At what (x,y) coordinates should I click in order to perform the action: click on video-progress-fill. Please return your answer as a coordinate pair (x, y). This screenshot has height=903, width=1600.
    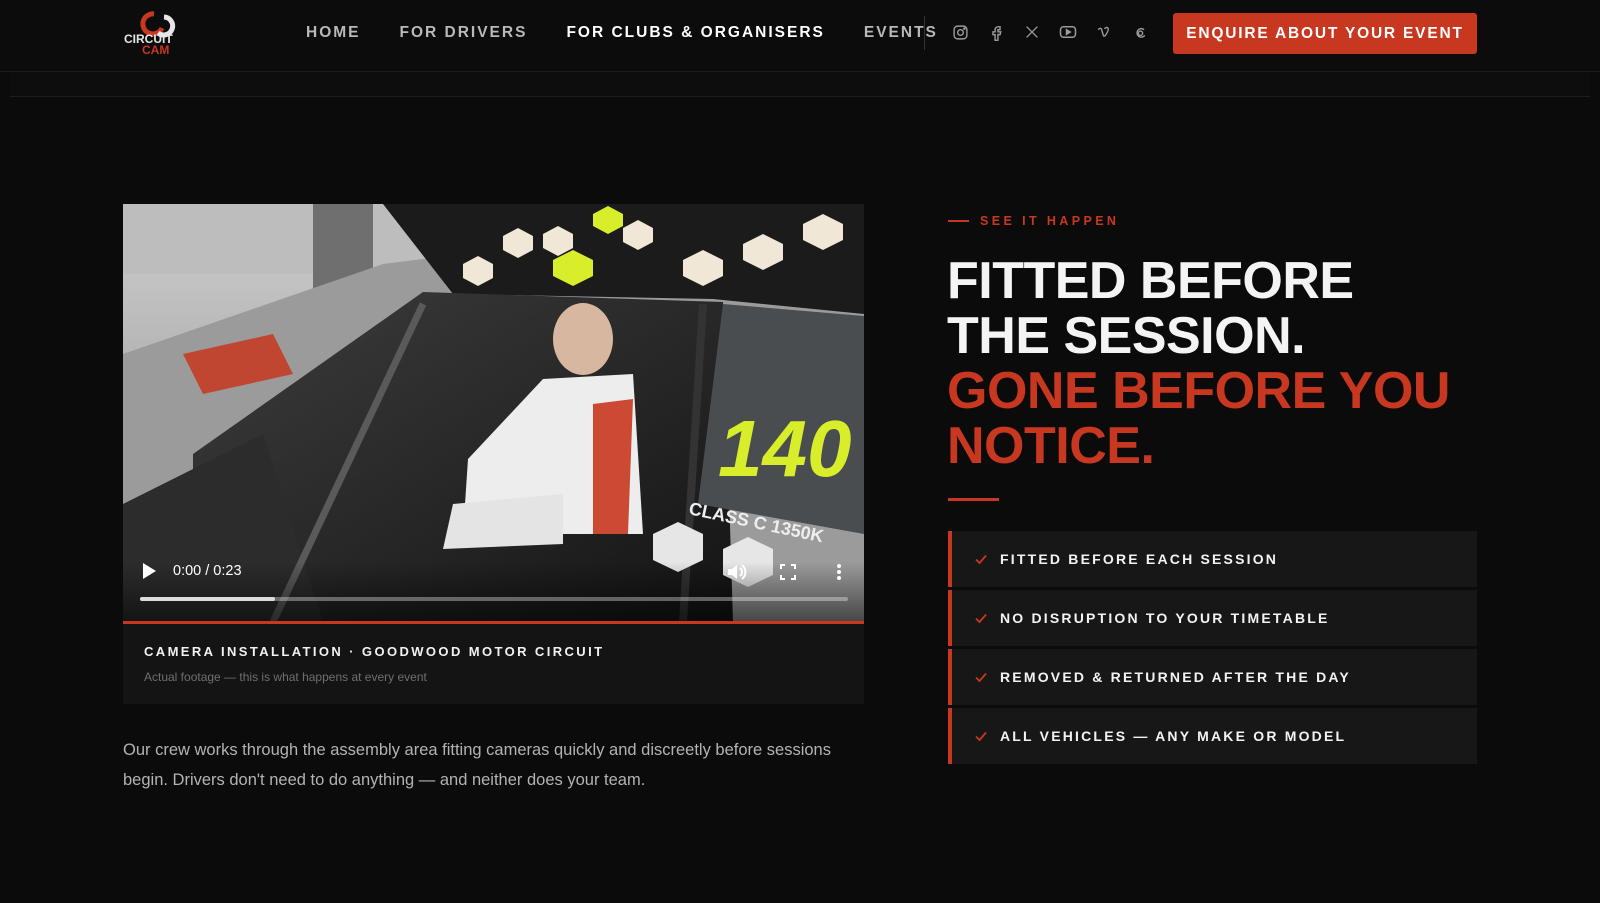
    Looking at the image, I should click on (207, 599).